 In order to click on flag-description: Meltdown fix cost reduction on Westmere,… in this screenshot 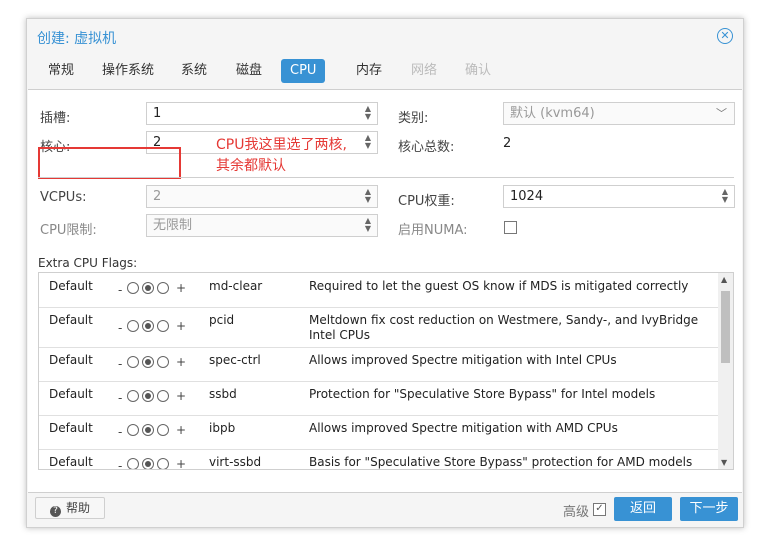, I will do `click(504, 327)`.